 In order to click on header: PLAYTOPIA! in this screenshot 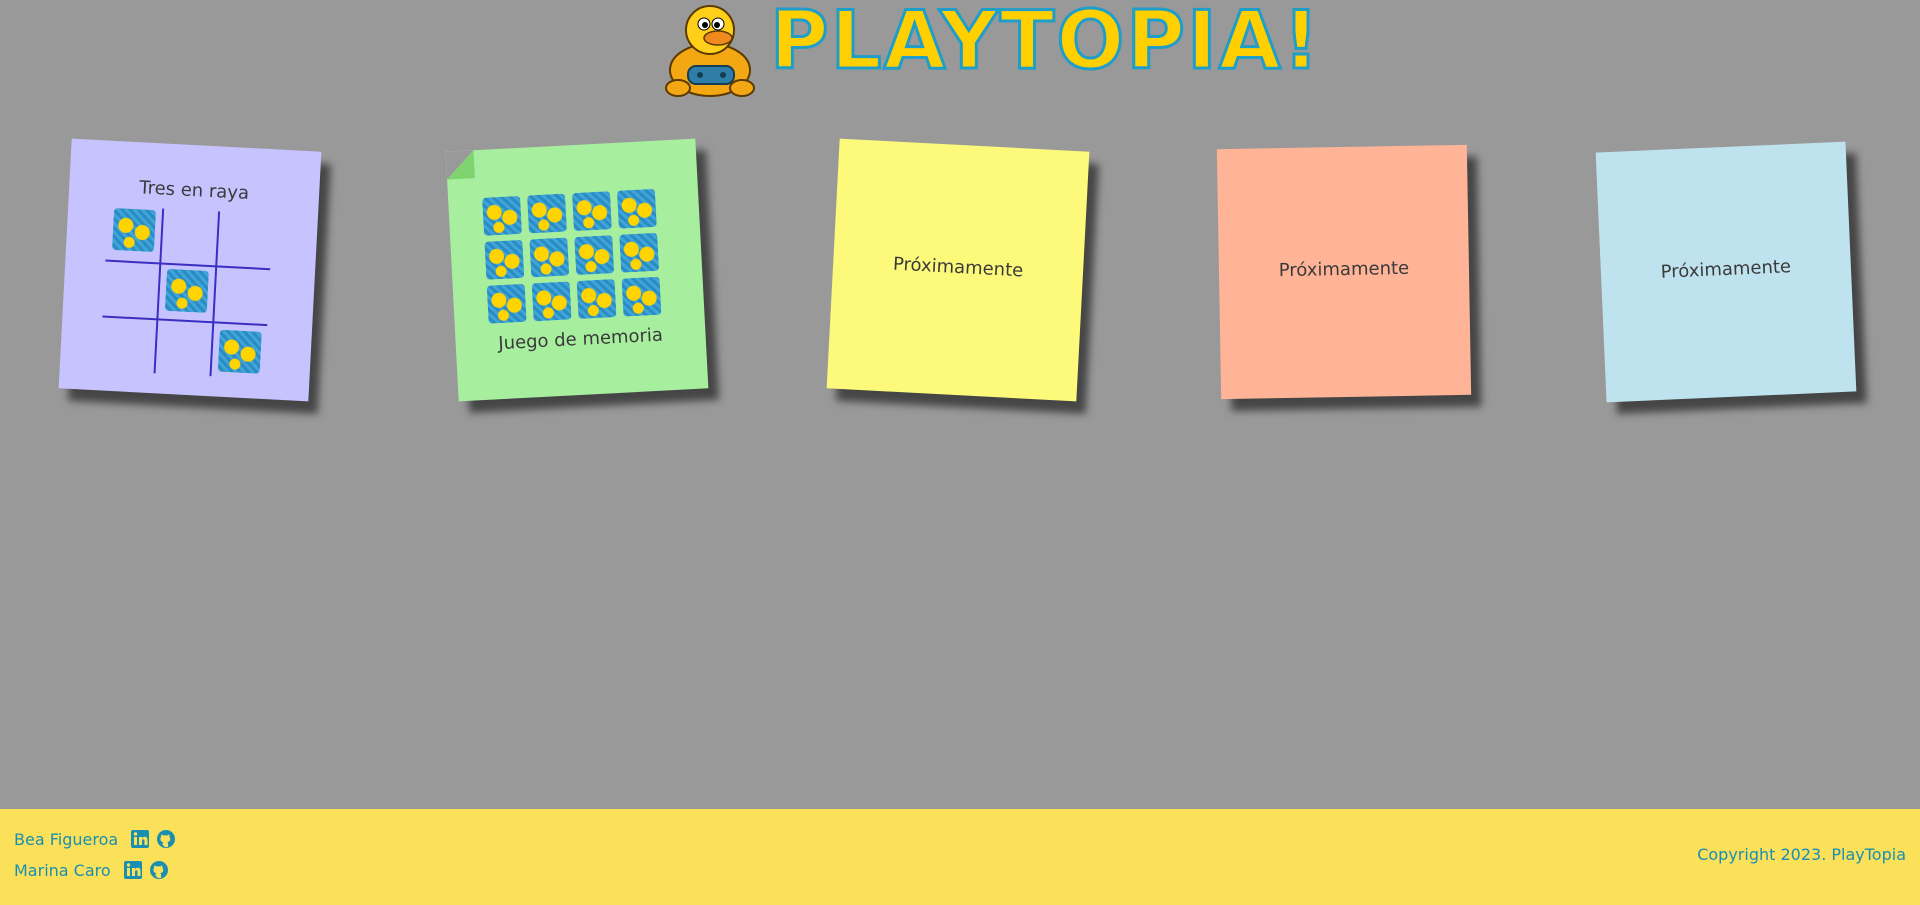, I will do `click(990, 50)`.